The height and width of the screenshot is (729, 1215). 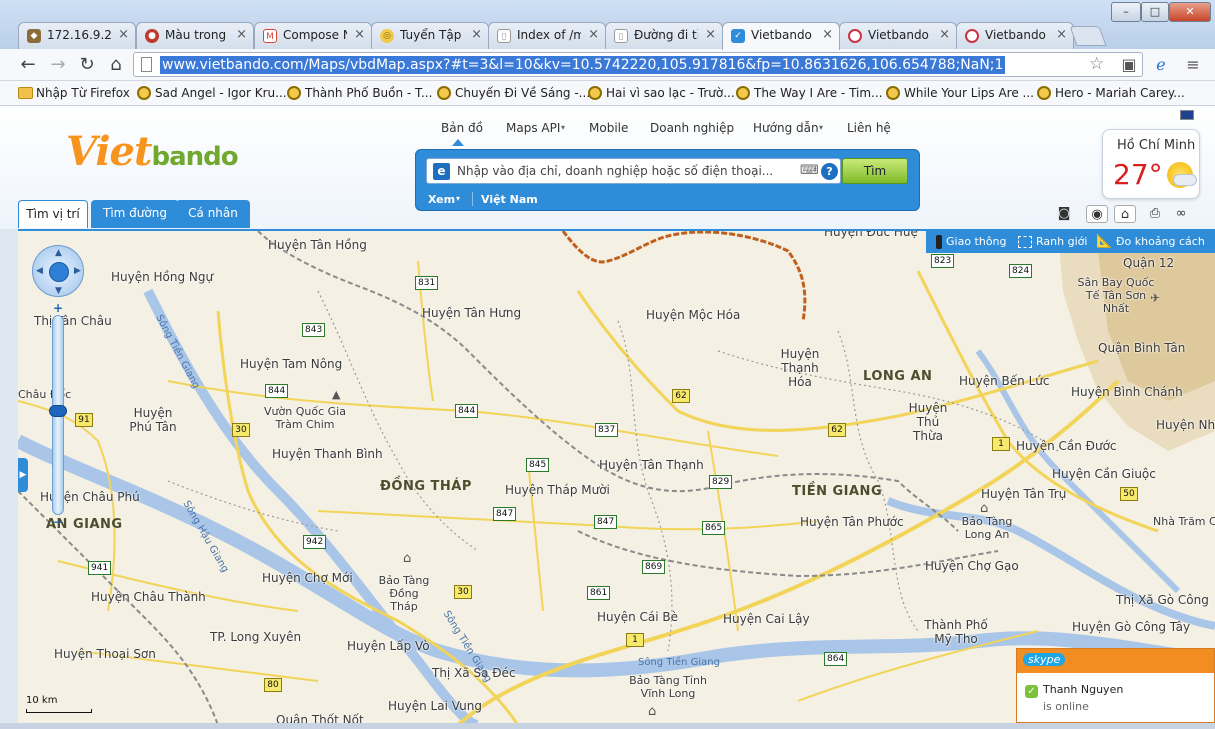 I want to click on bookmark-folder: Nhập Từ Firefox, so click(x=74, y=93).